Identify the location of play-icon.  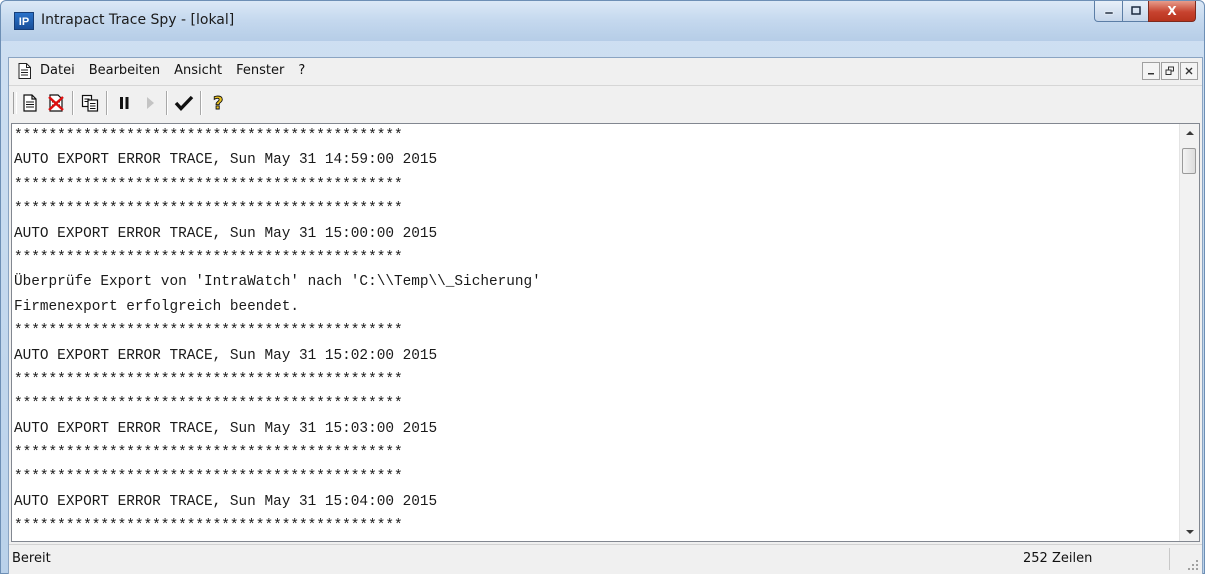
(150, 103).